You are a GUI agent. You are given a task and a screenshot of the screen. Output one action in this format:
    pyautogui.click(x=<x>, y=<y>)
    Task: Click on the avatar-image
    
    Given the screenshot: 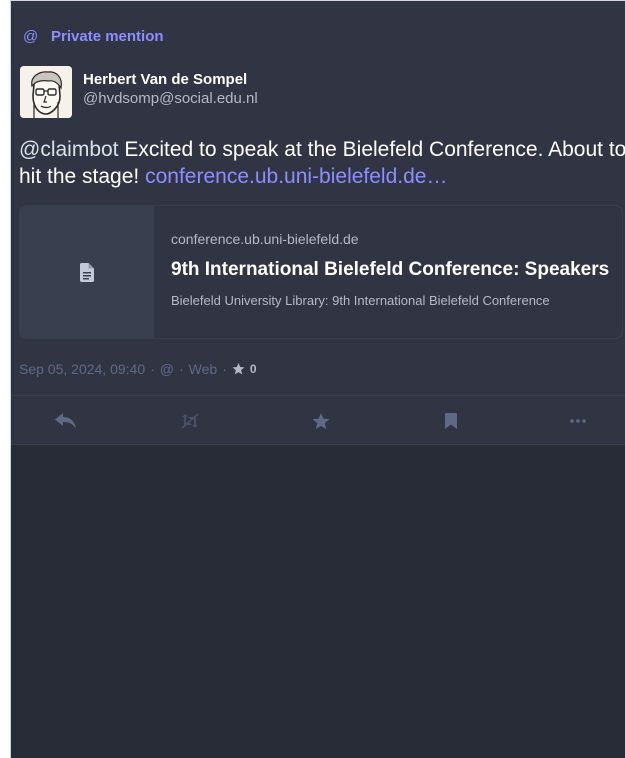 What is the action you would take?
    pyautogui.click(x=46, y=92)
    